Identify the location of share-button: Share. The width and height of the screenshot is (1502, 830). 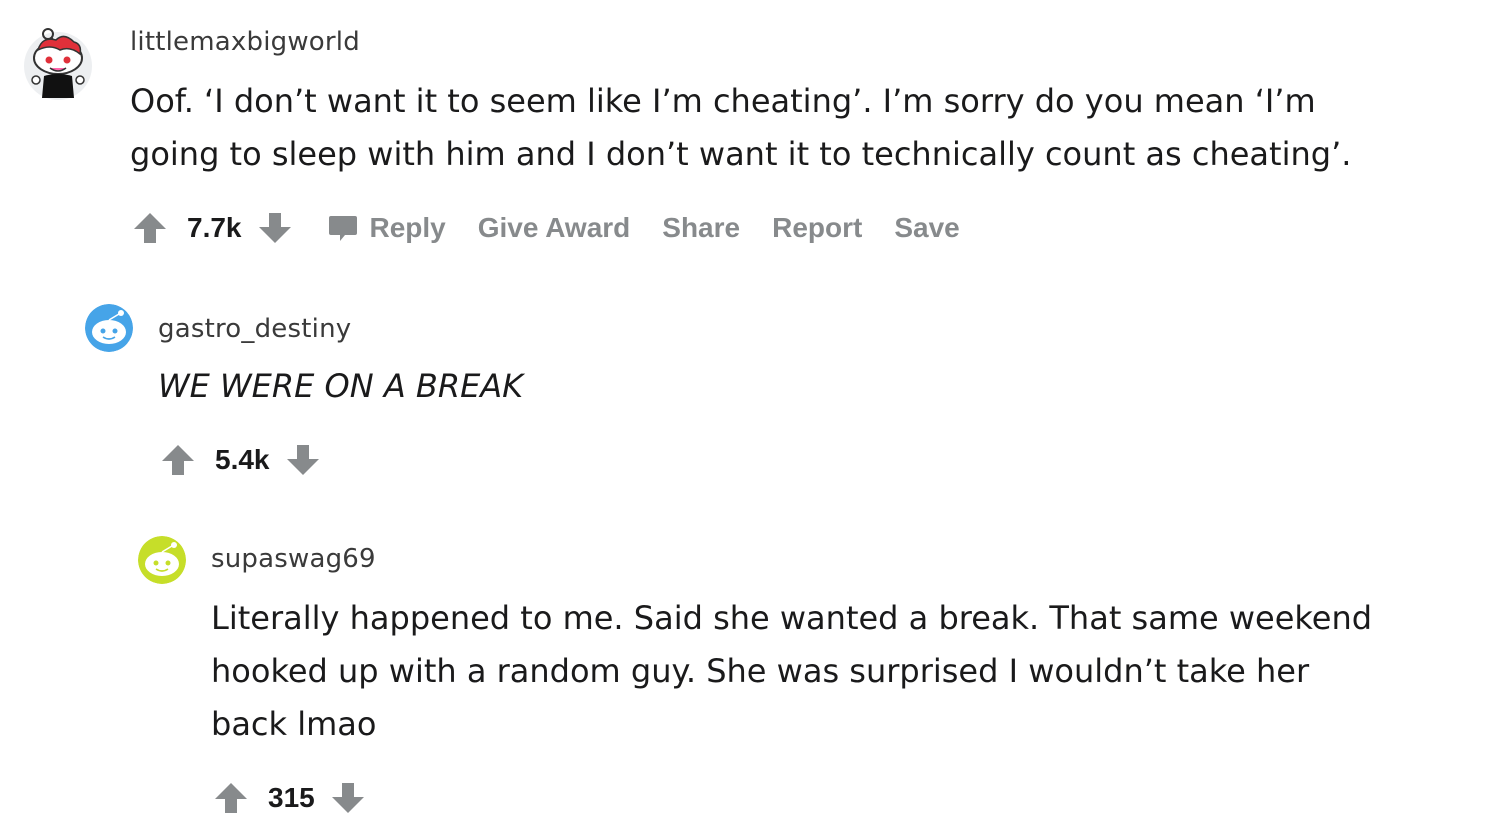
(701, 228).